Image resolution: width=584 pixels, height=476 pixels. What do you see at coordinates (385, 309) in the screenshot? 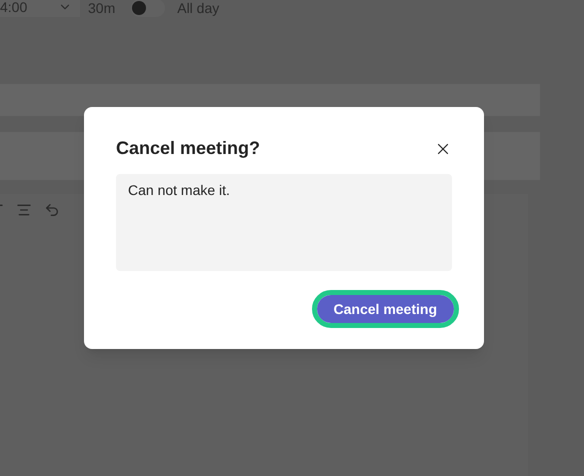
I see `cancel-meeting-button: Cancel meeting` at bounding box center [385, 309].